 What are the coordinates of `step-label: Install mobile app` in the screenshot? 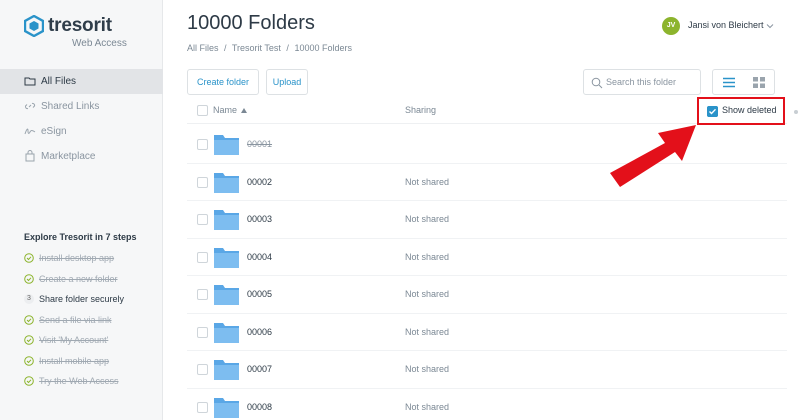 It's located at (74, 360).